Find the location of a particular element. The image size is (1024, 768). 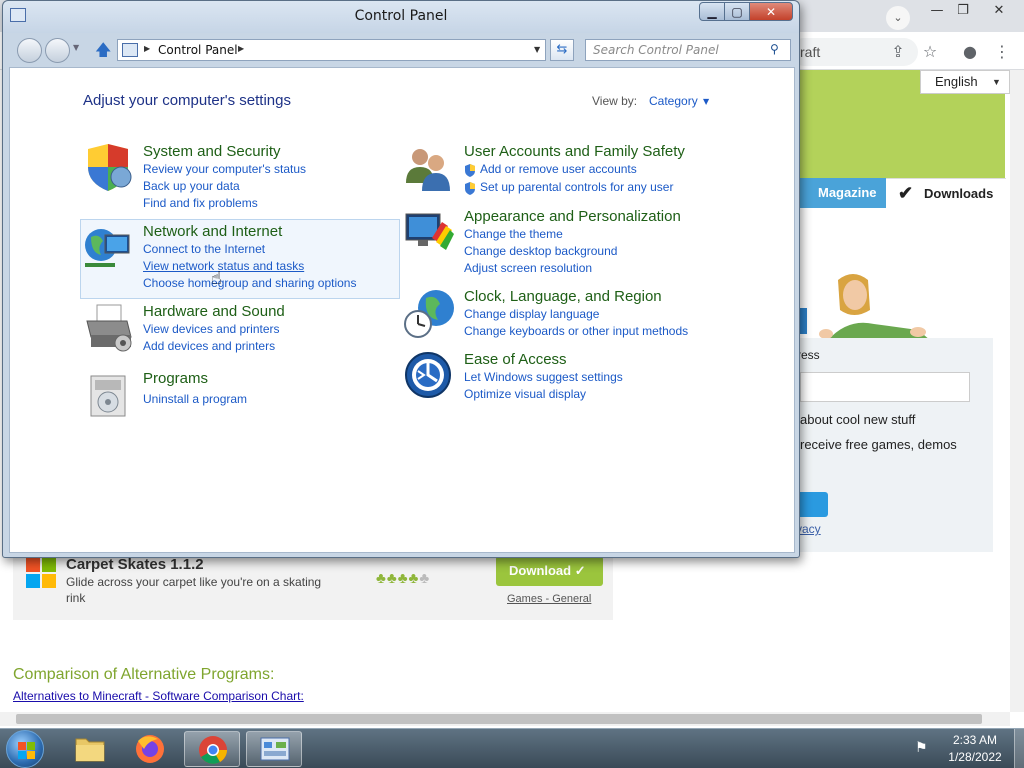

link-view-network-status: View network status and tasks is located at coordinates (223, 266).